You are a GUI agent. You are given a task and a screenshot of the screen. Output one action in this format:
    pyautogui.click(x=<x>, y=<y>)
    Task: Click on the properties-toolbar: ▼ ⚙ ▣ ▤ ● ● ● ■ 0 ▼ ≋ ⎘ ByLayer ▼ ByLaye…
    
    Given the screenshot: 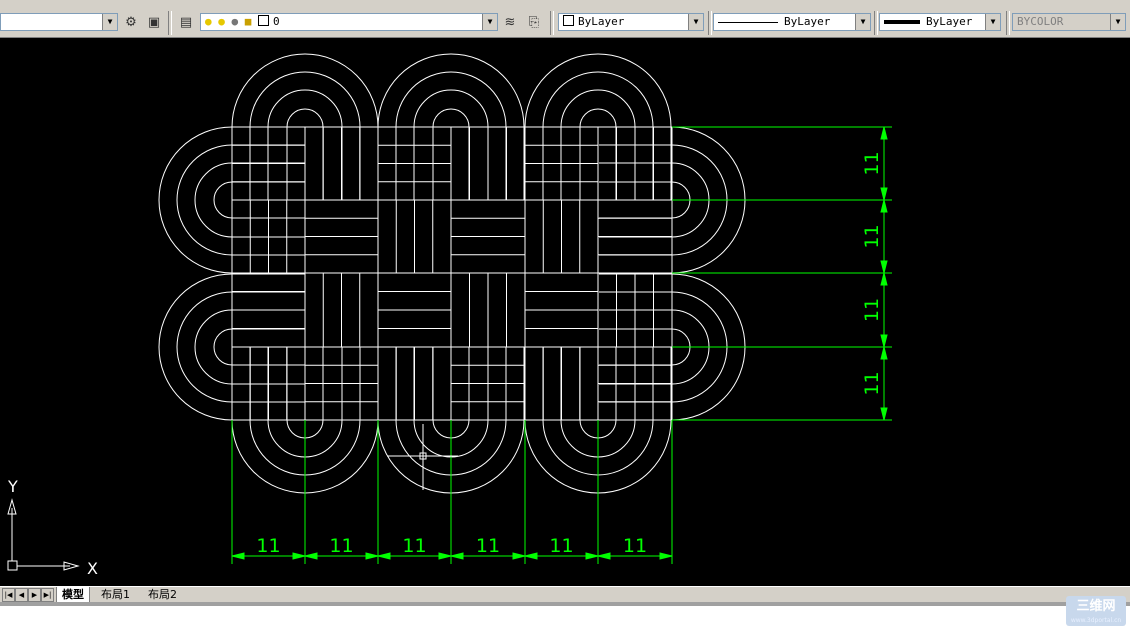 What is the action you would take?
    pyautogui.click(x=565, y=22)
    